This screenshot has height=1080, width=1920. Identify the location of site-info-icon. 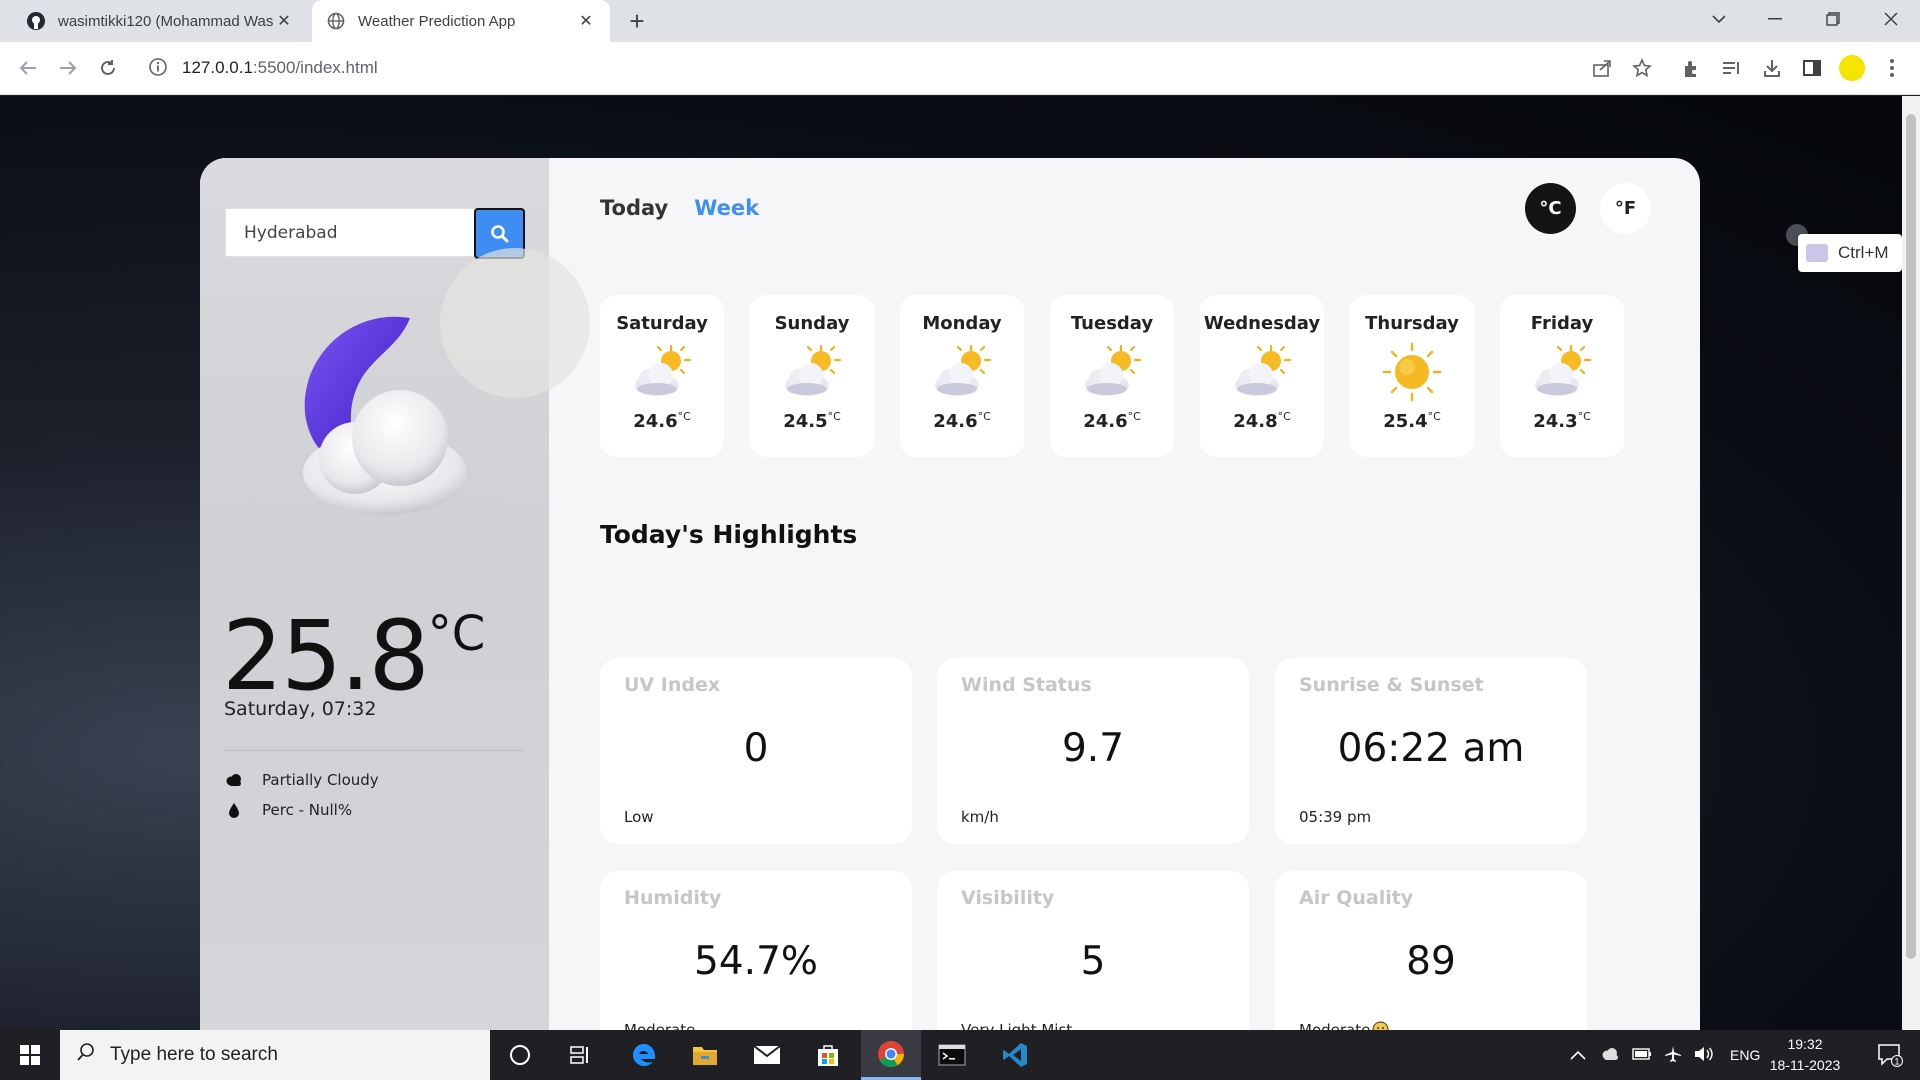
(159, 68).